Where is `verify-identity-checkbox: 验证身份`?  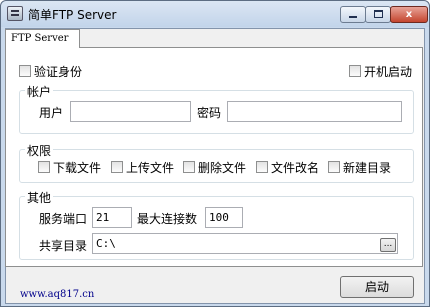
verify-identity-checkbox: 验证身份 is located at coordinates (50, 71).